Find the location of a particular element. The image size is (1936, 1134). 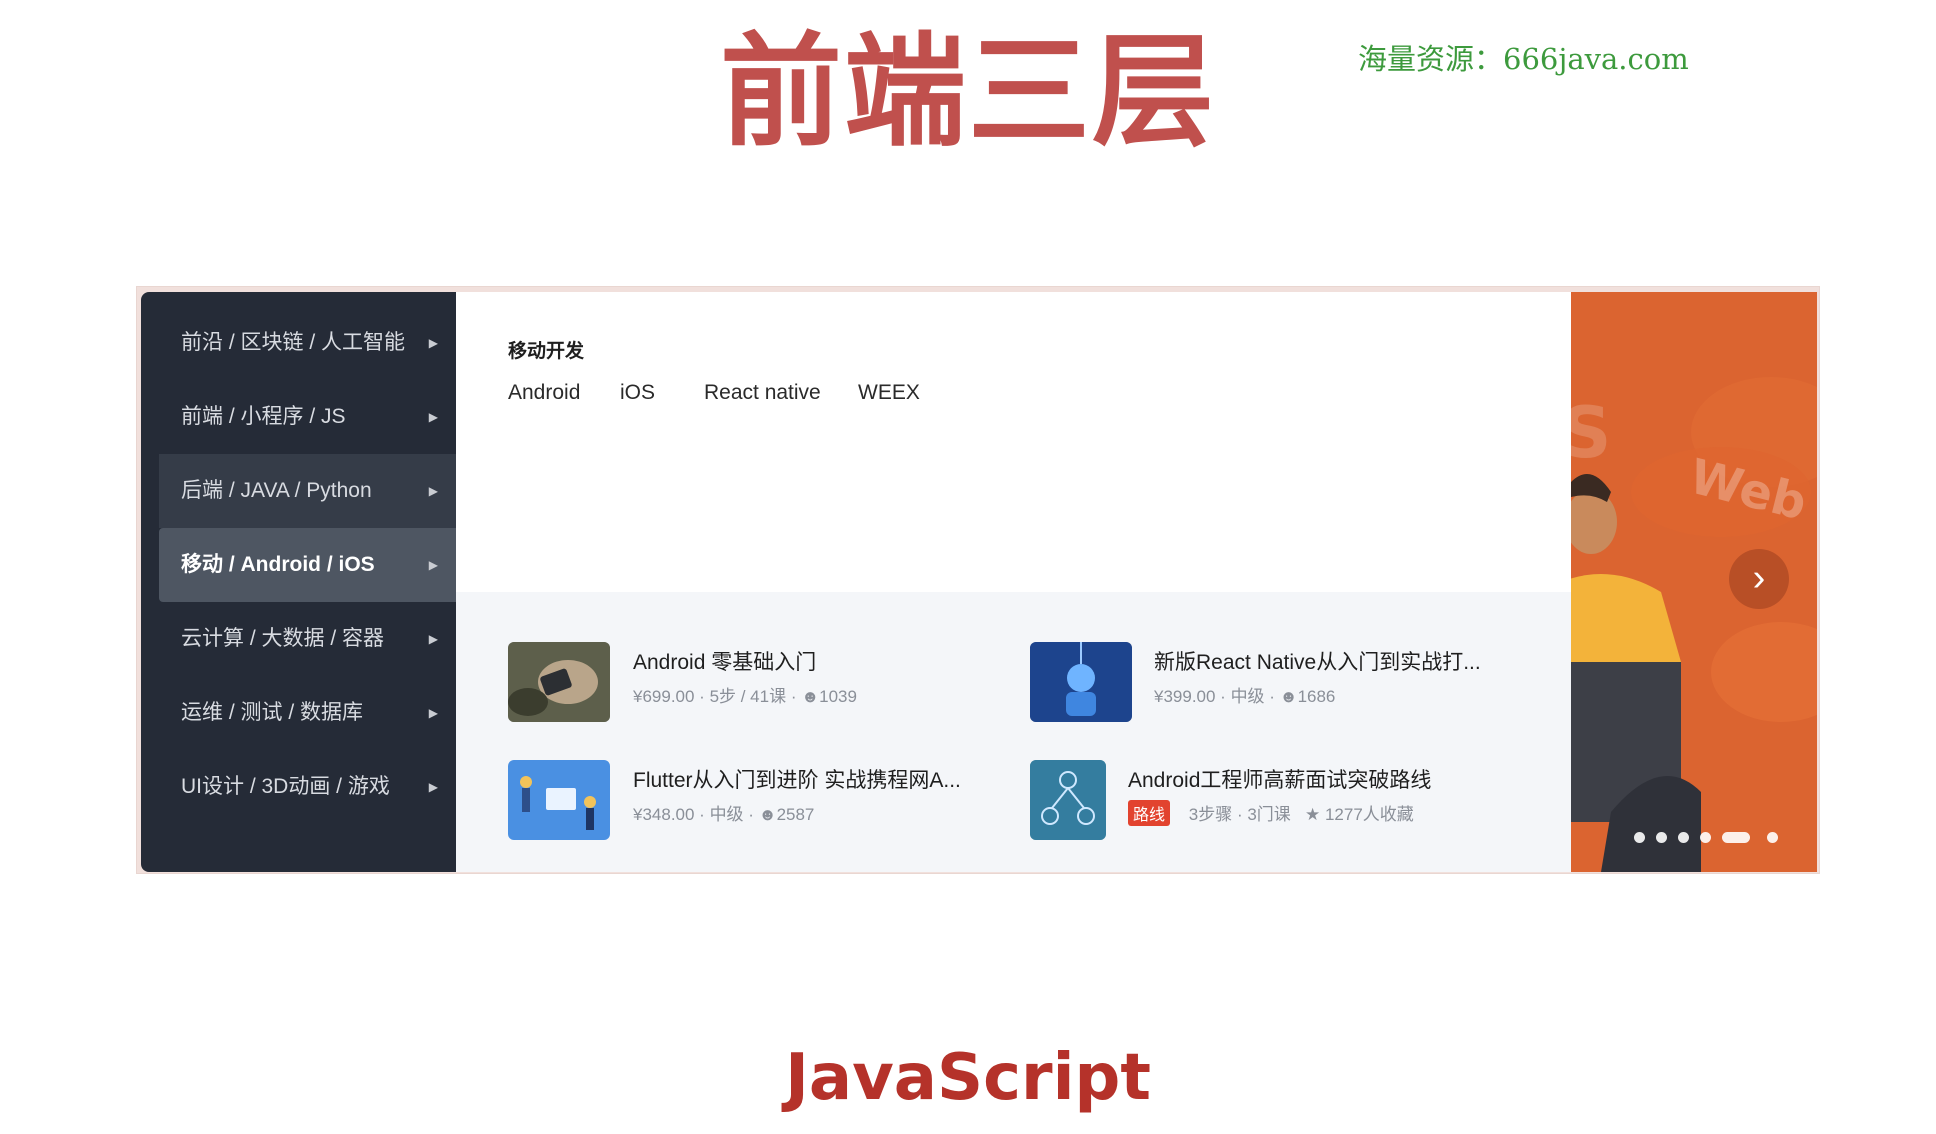

course-learners: 1686 is located at coordinates (1316, 696).